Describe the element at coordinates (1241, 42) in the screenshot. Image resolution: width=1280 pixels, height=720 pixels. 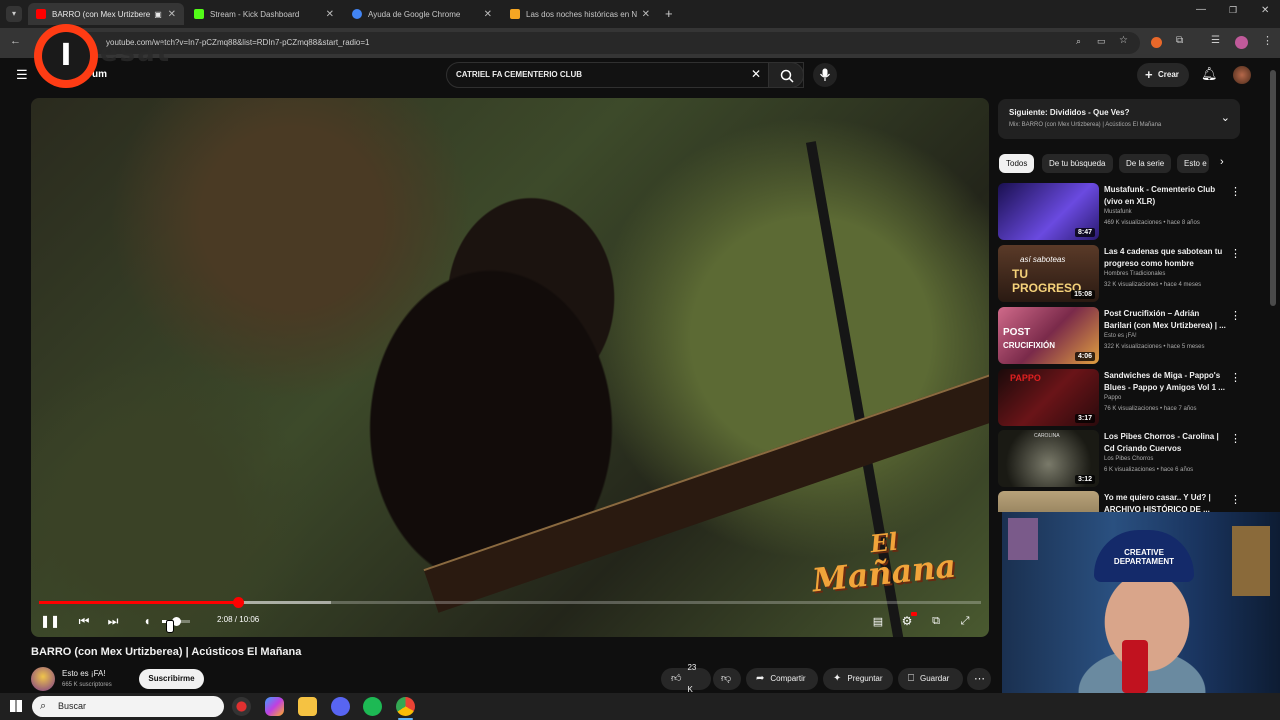
I see `profile-avatar` at that location.